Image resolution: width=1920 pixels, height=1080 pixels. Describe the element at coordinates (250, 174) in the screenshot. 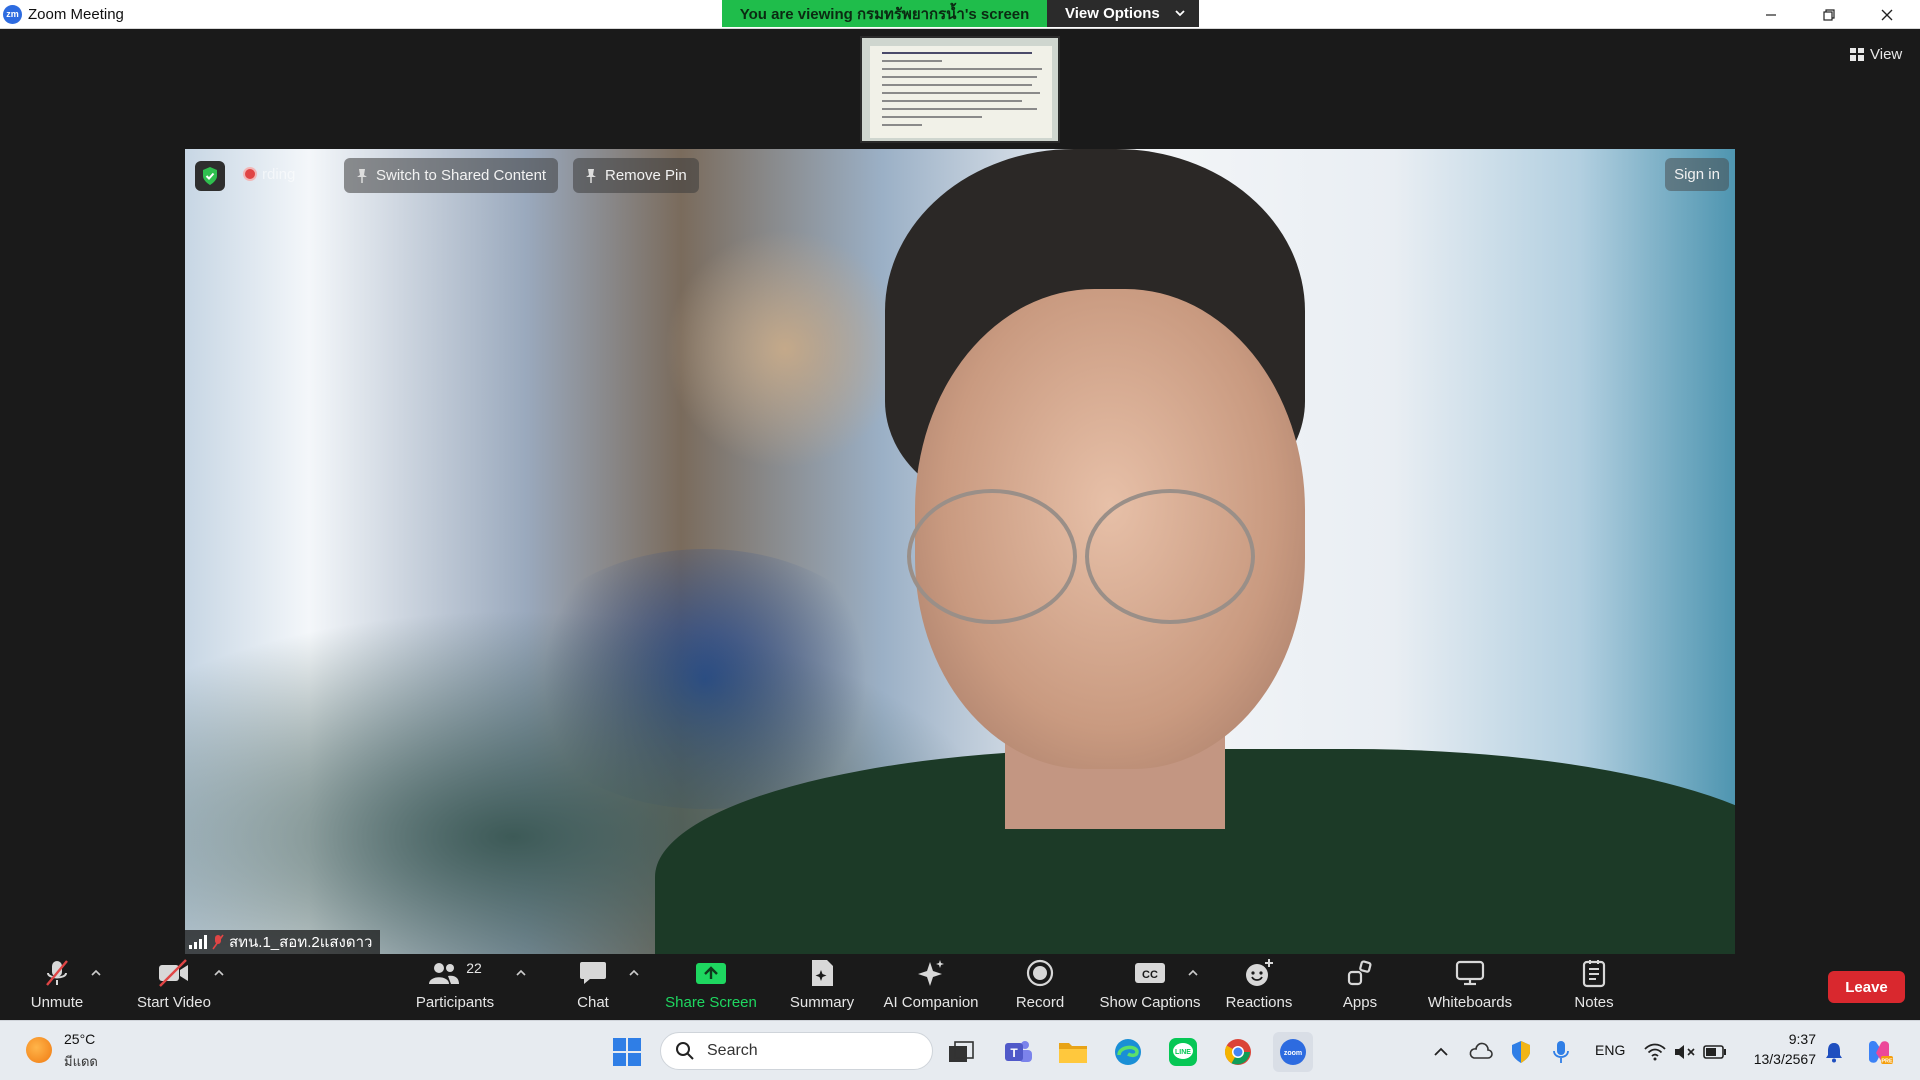

I see `recording-indicator-icon` at that location.